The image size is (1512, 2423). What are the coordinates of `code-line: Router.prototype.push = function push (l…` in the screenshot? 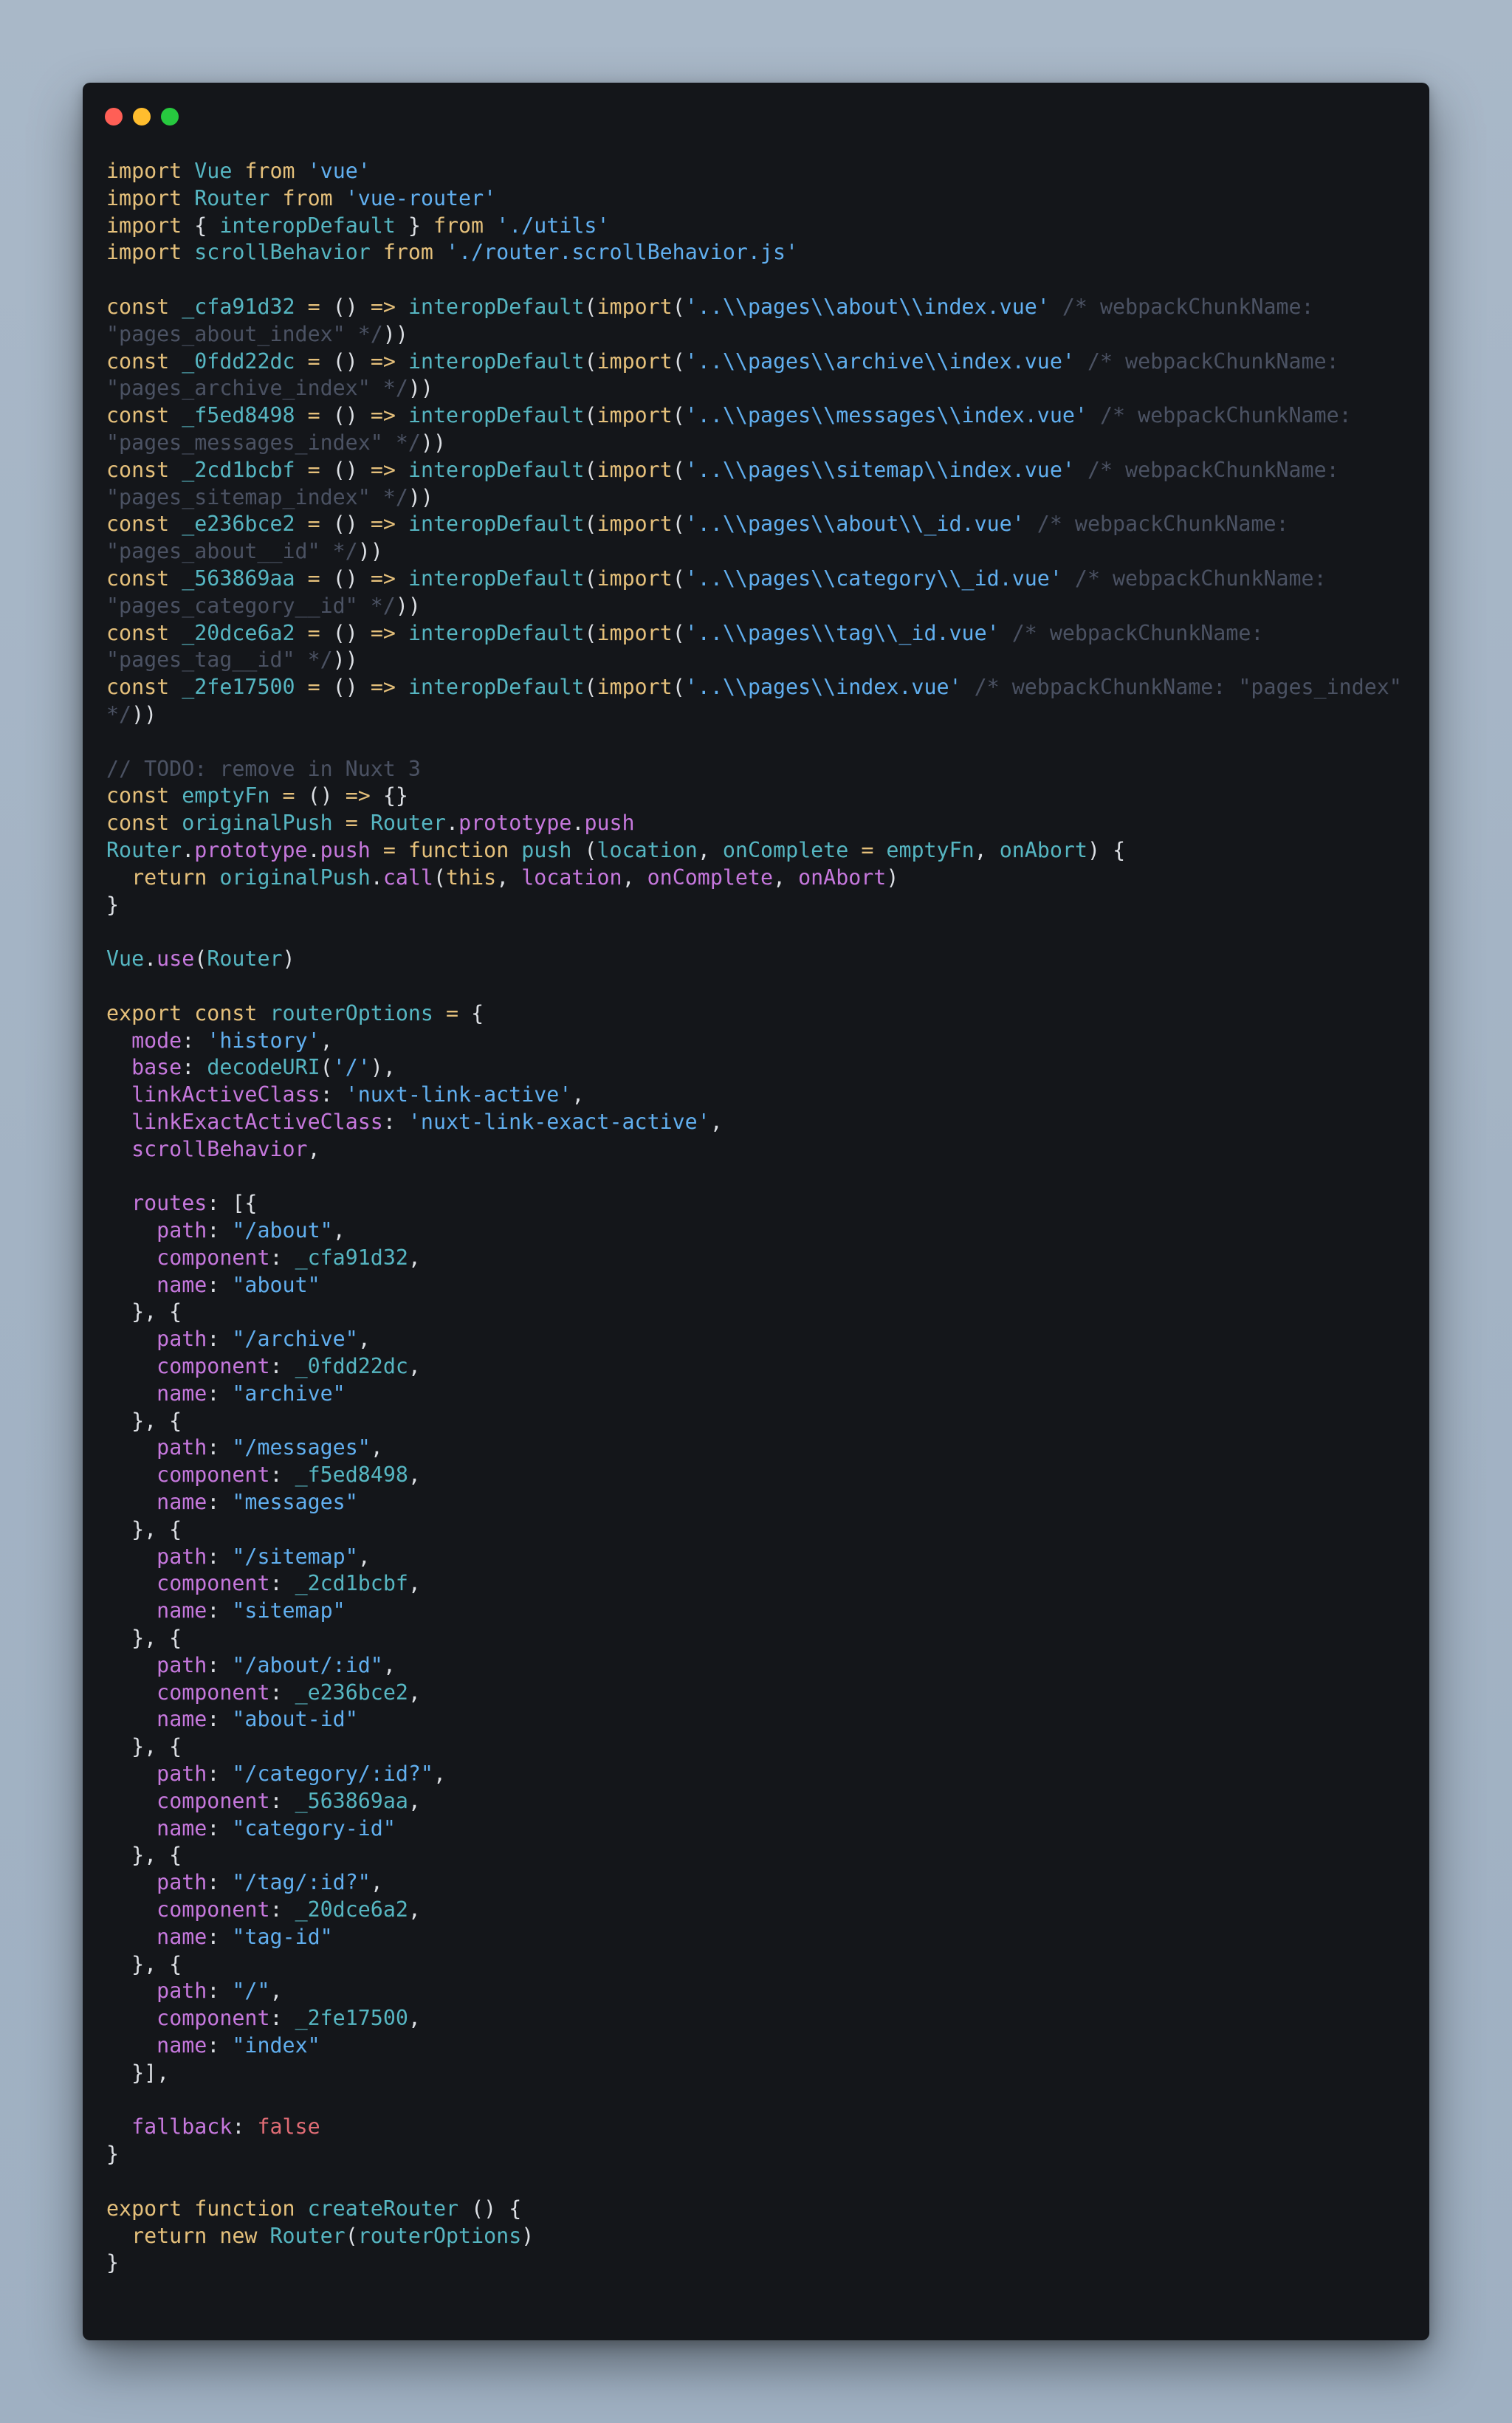 It's located at (760, 851).